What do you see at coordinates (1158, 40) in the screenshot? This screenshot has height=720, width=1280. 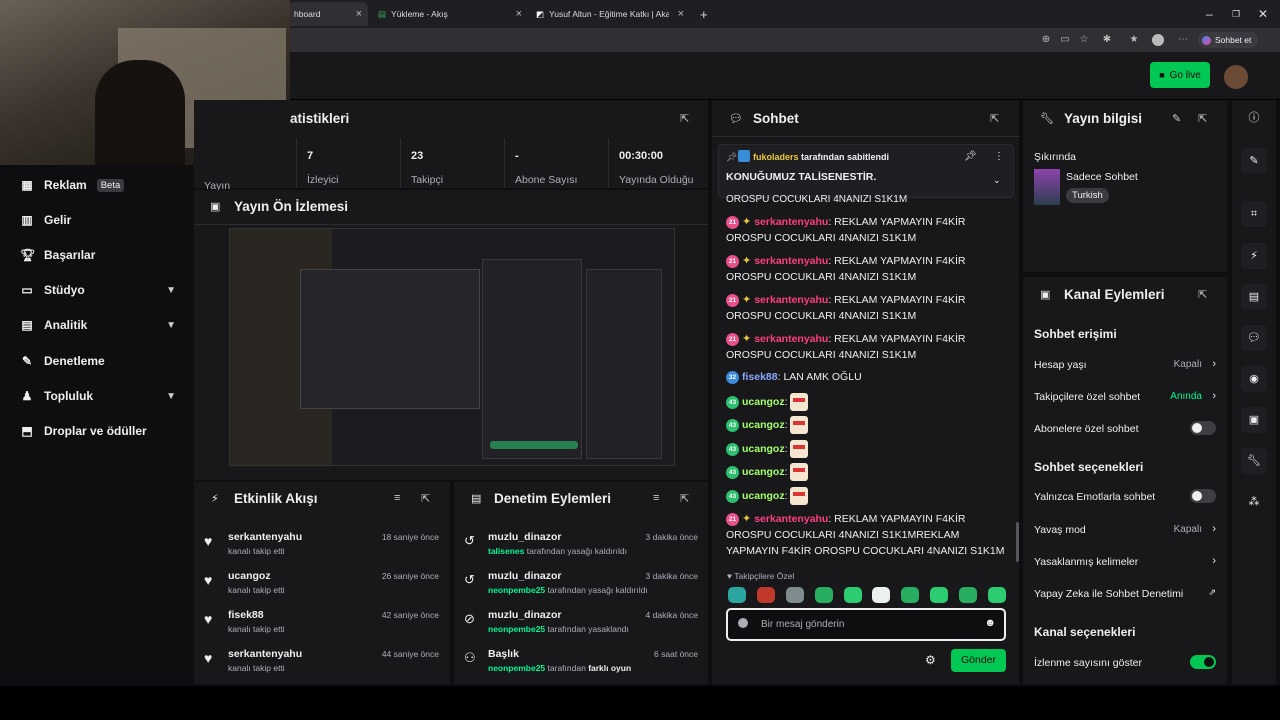 I see `profile-avatar` at bounding box center [1158, 40].